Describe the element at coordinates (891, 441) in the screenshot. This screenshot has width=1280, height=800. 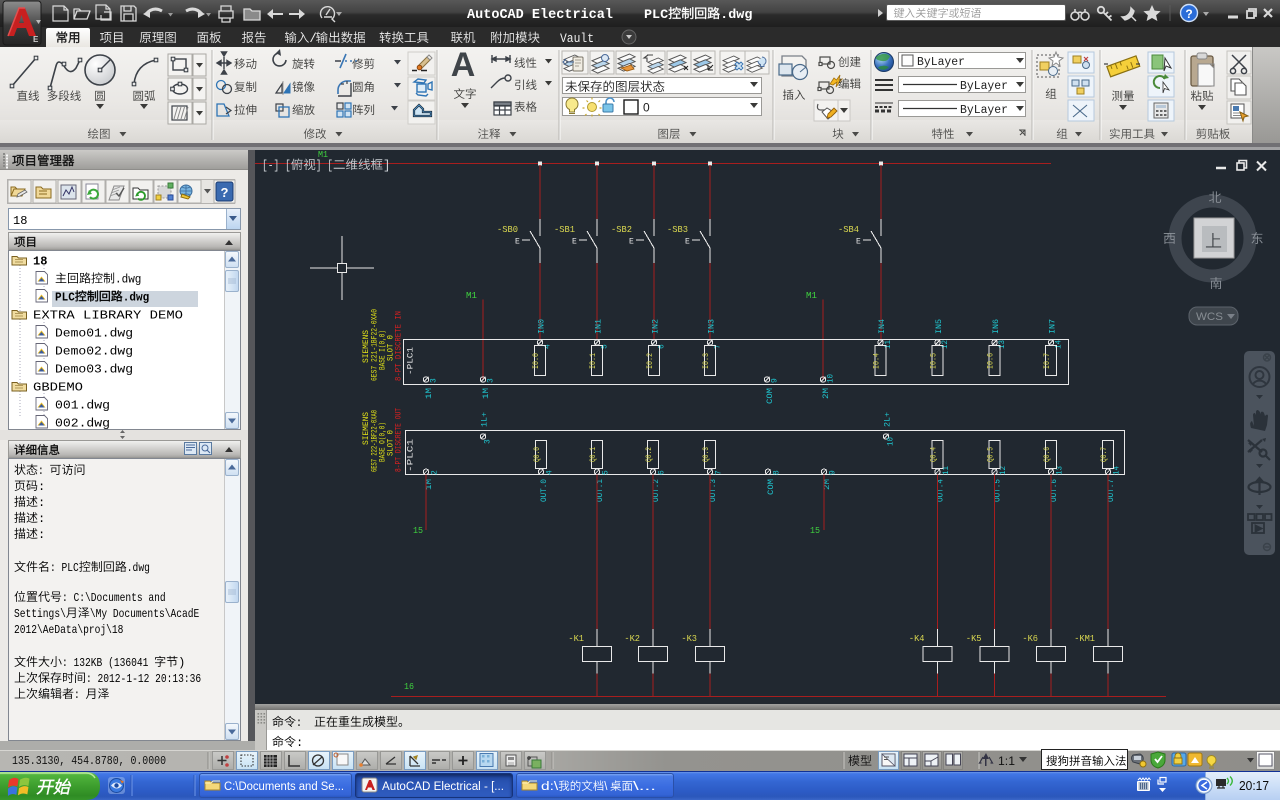
I see `svg-text: 10` at that location.